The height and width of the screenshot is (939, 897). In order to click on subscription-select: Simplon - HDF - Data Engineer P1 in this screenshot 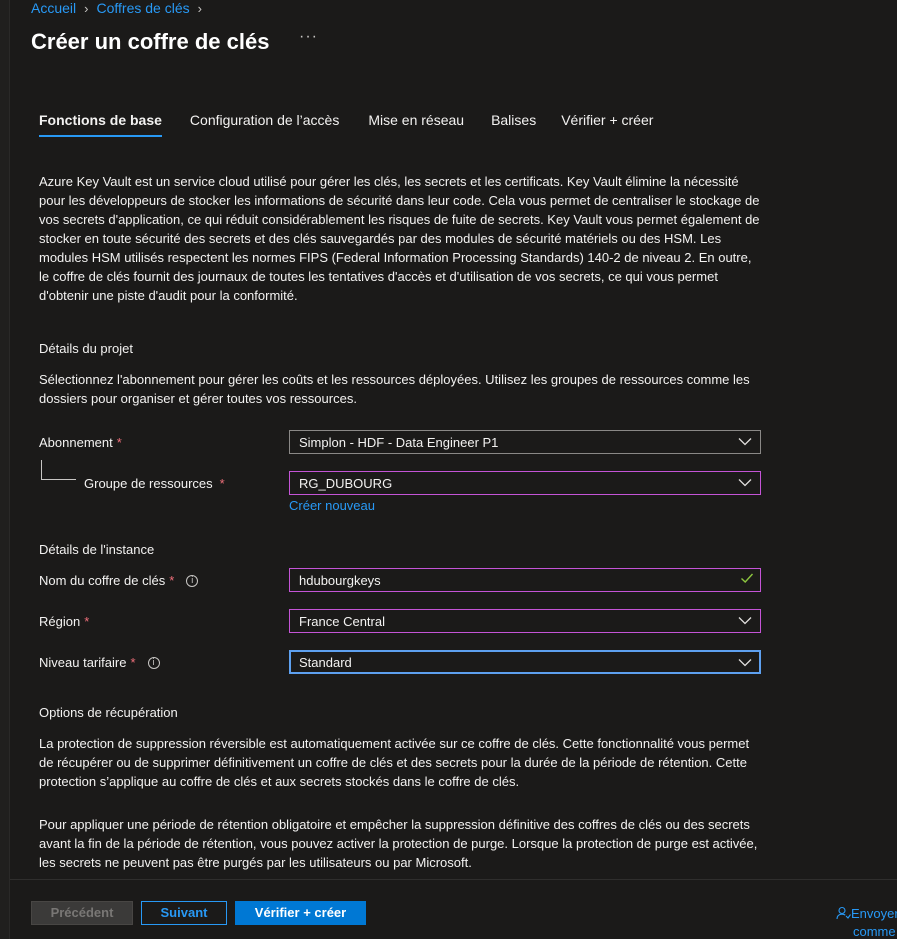, I will do `click(525, 442)`.